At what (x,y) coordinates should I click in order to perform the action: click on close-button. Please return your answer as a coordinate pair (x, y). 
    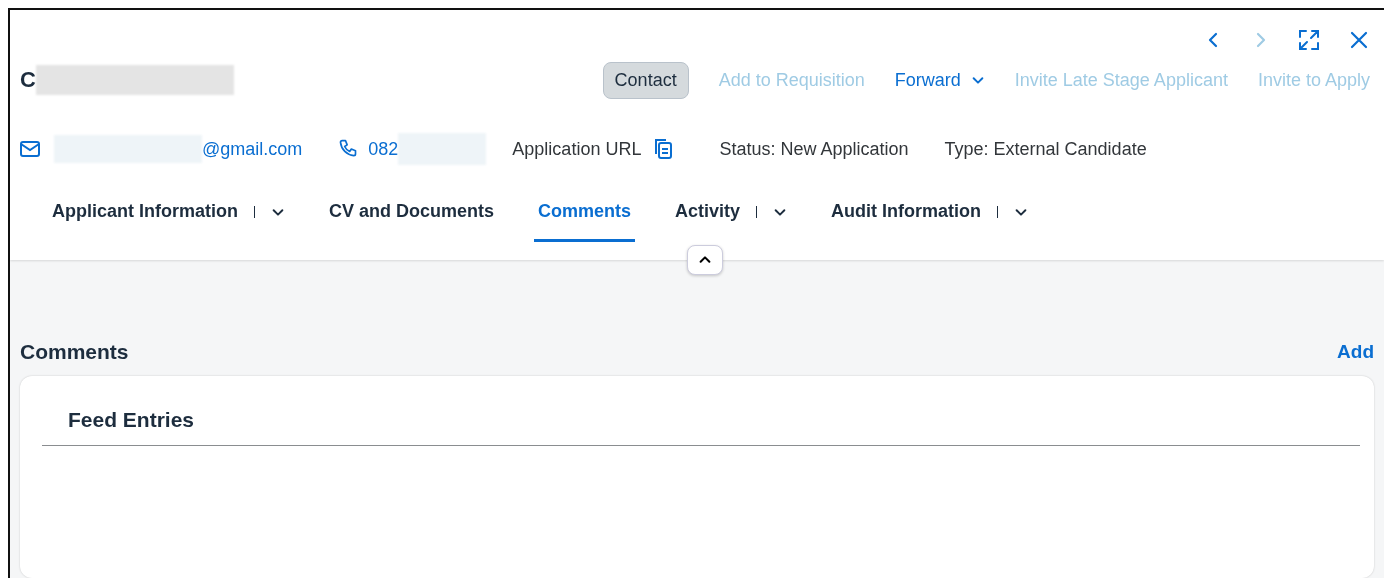
    Looking at the image, I should click on (1359, 40).